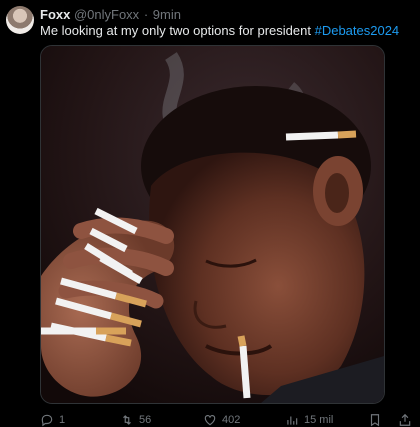  I want to click on bookmark-button, so click(375, 419).